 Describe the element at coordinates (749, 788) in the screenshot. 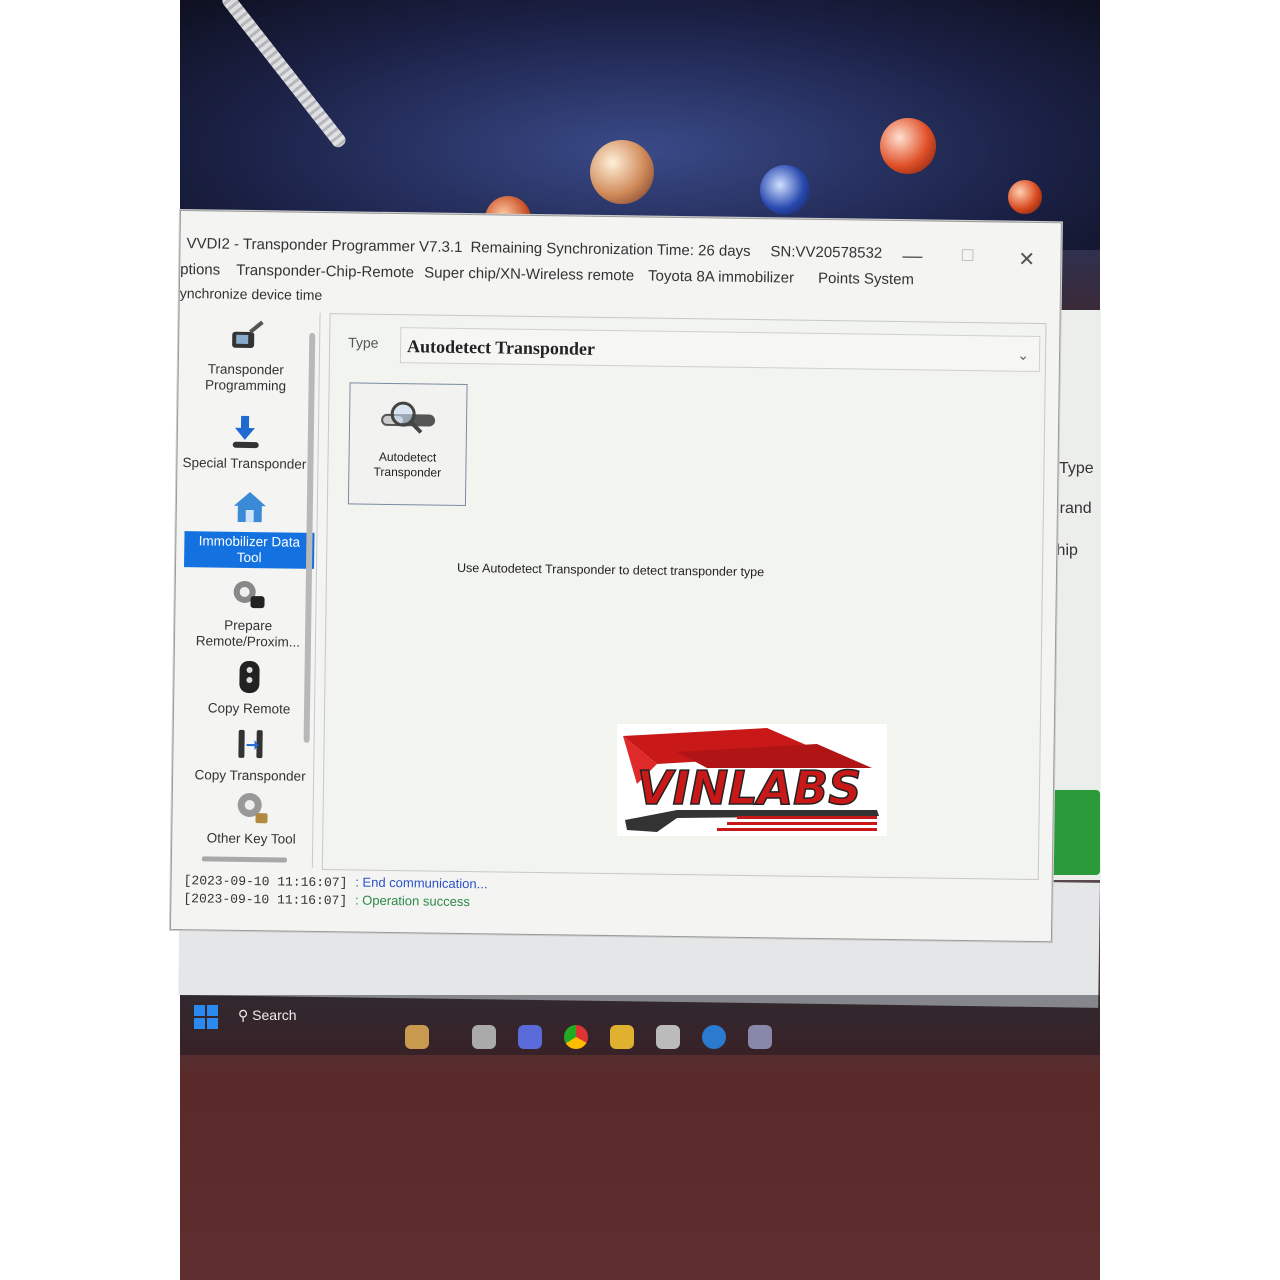

I see `logo-lettering: VINLABS` at that location.